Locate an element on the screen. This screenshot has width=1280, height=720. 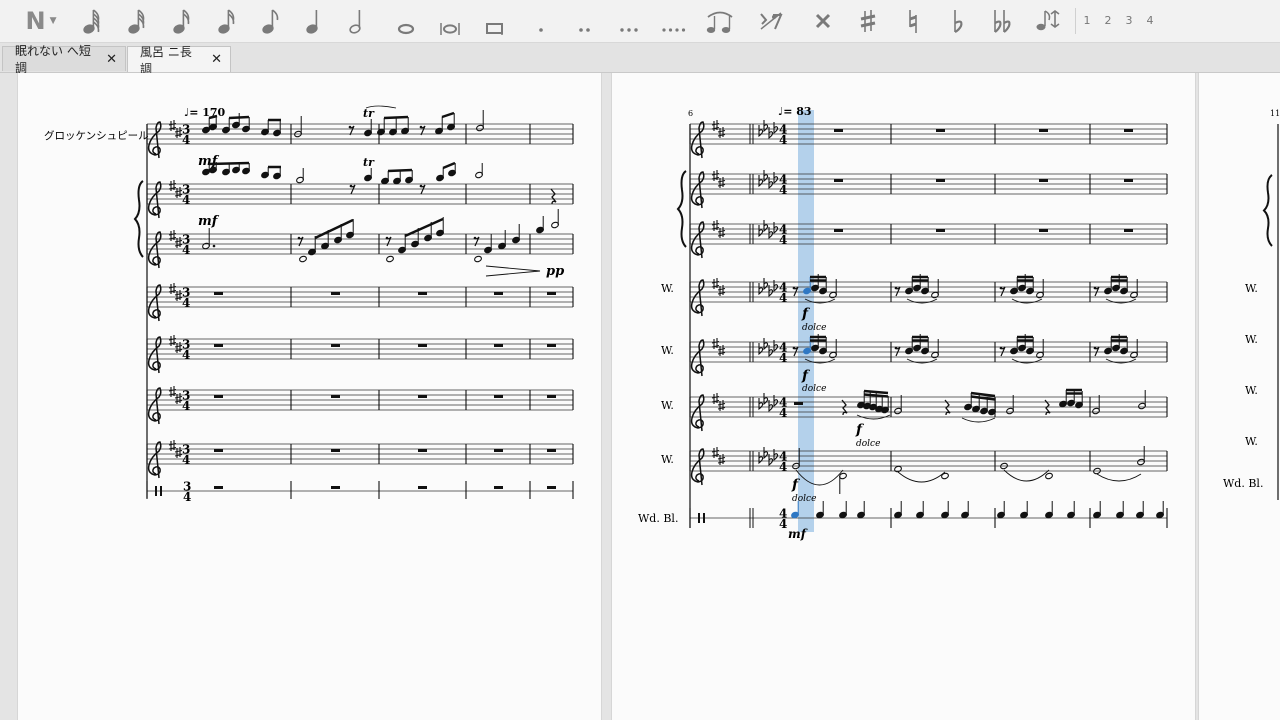
measure-number: 11 is located at coordinates (1275, 113).